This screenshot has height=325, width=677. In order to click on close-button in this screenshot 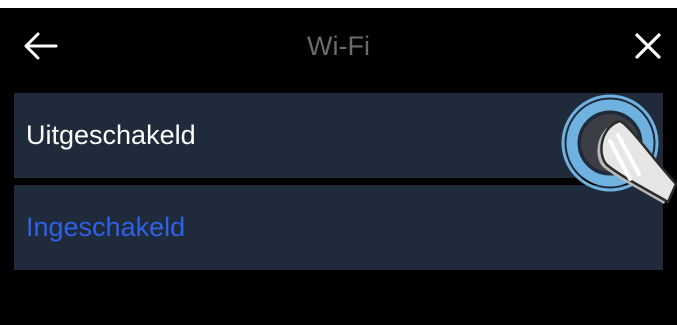, I will do `click(648, 46)`.